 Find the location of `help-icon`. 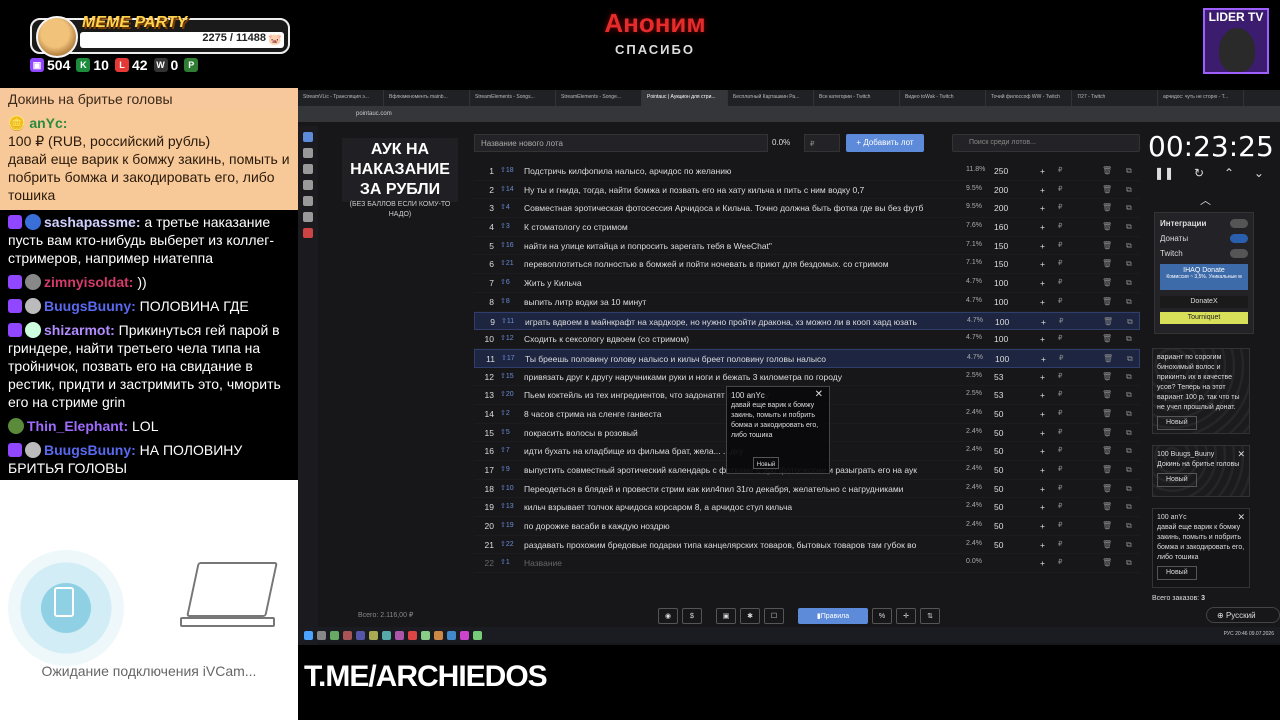

help-icon is located at coordinates (308, 201).